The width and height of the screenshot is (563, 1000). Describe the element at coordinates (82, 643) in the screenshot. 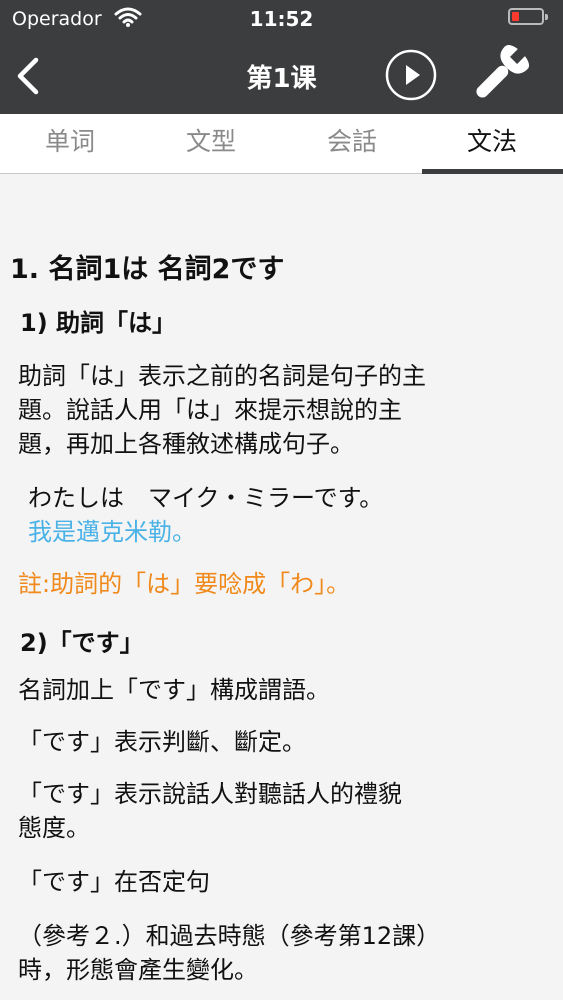

I see `subsection-title-desu: 2)「です」` at that location.